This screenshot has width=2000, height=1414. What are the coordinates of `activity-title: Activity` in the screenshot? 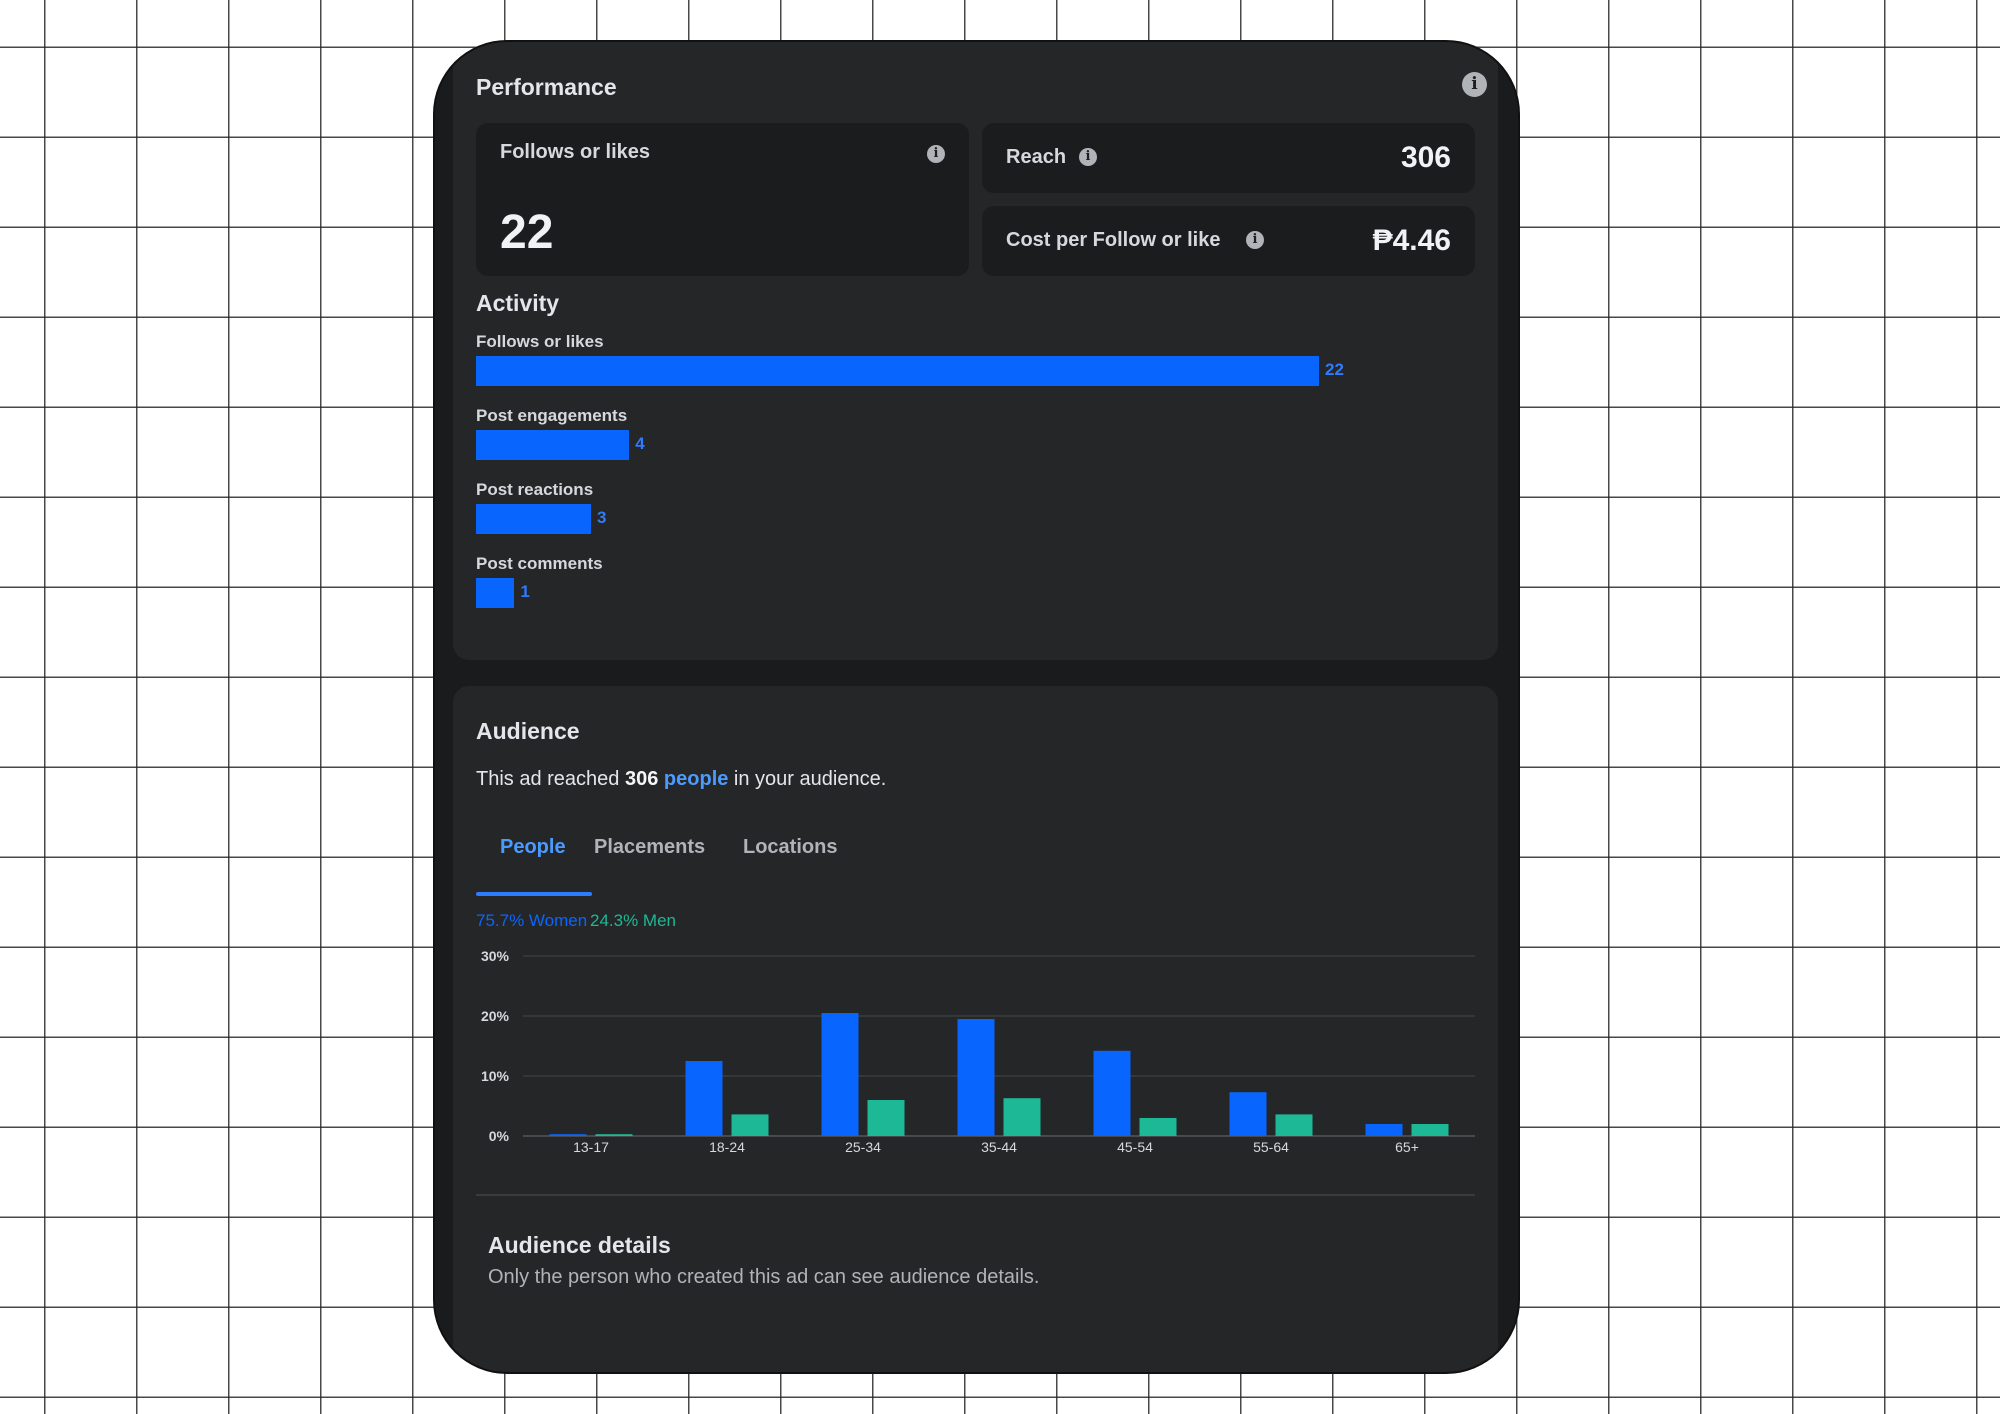 It's located at (518, 303).